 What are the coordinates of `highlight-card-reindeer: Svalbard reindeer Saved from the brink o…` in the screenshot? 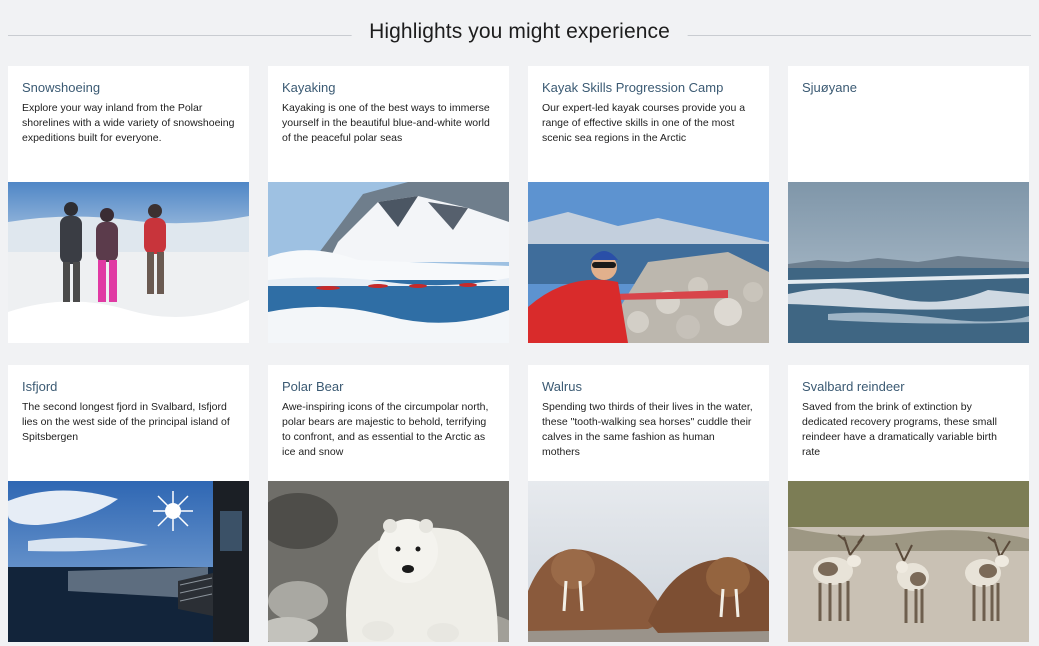 It's located at (908, 503).